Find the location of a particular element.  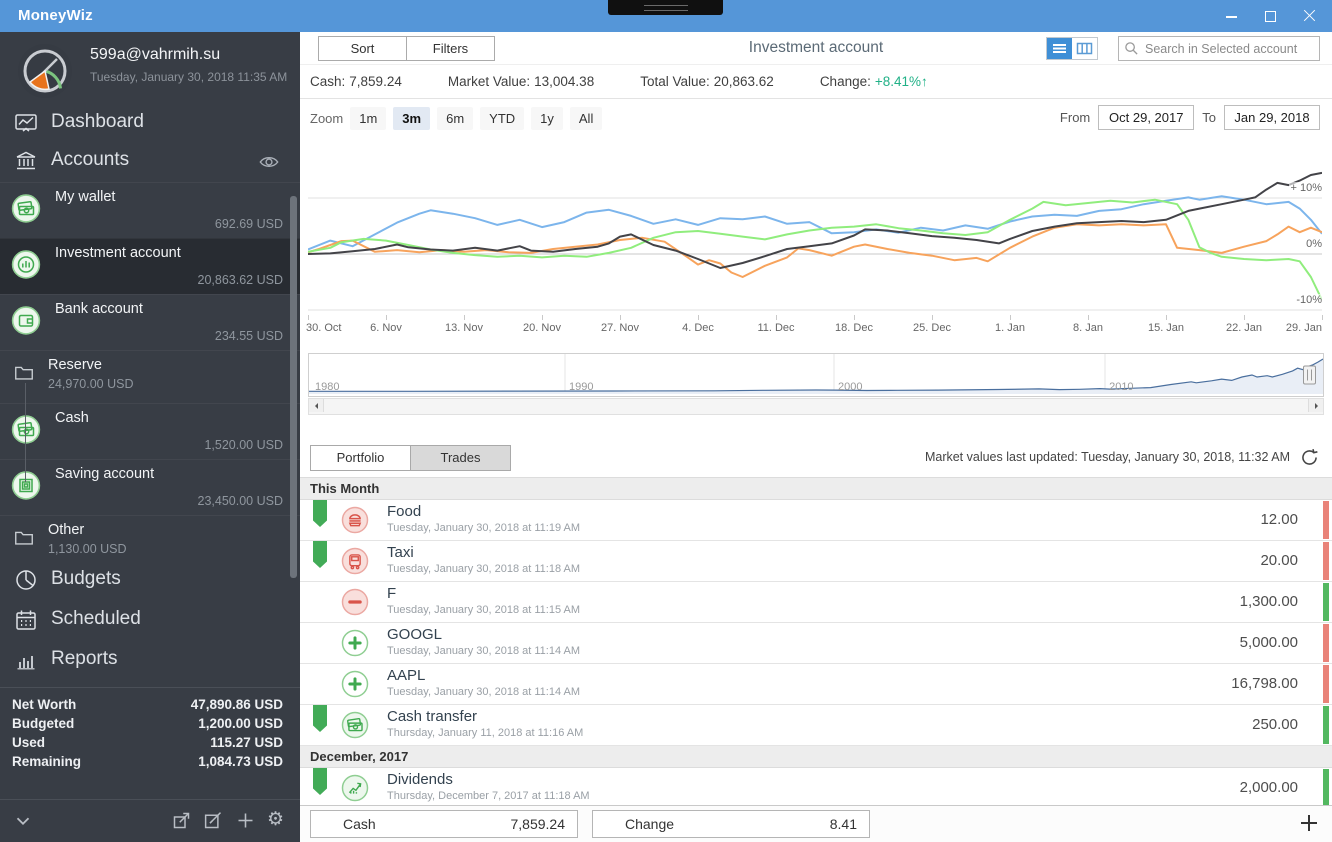

column-view-icon is located at coordinates (1084, 48).